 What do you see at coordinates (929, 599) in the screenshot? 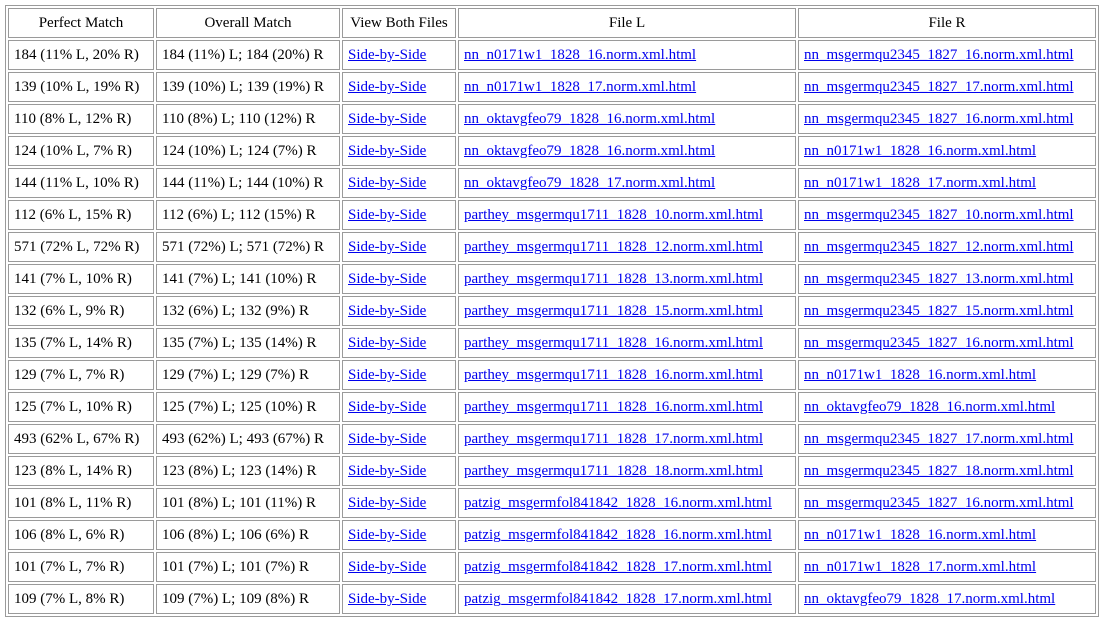
I see `file-r-link: nn_oktavgfeo79_1828_17.norm.xml.html` at bounding box center [929, 599].